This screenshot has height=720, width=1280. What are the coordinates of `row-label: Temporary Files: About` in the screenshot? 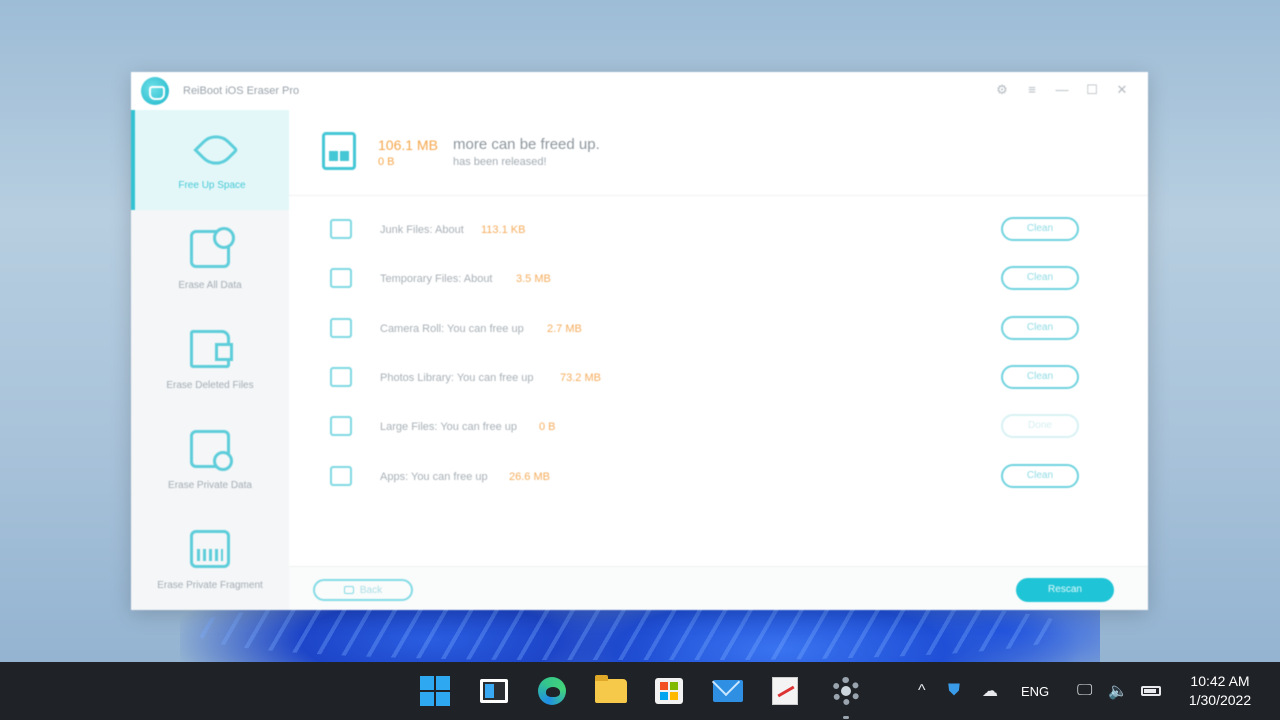 It's located at (436, 279).